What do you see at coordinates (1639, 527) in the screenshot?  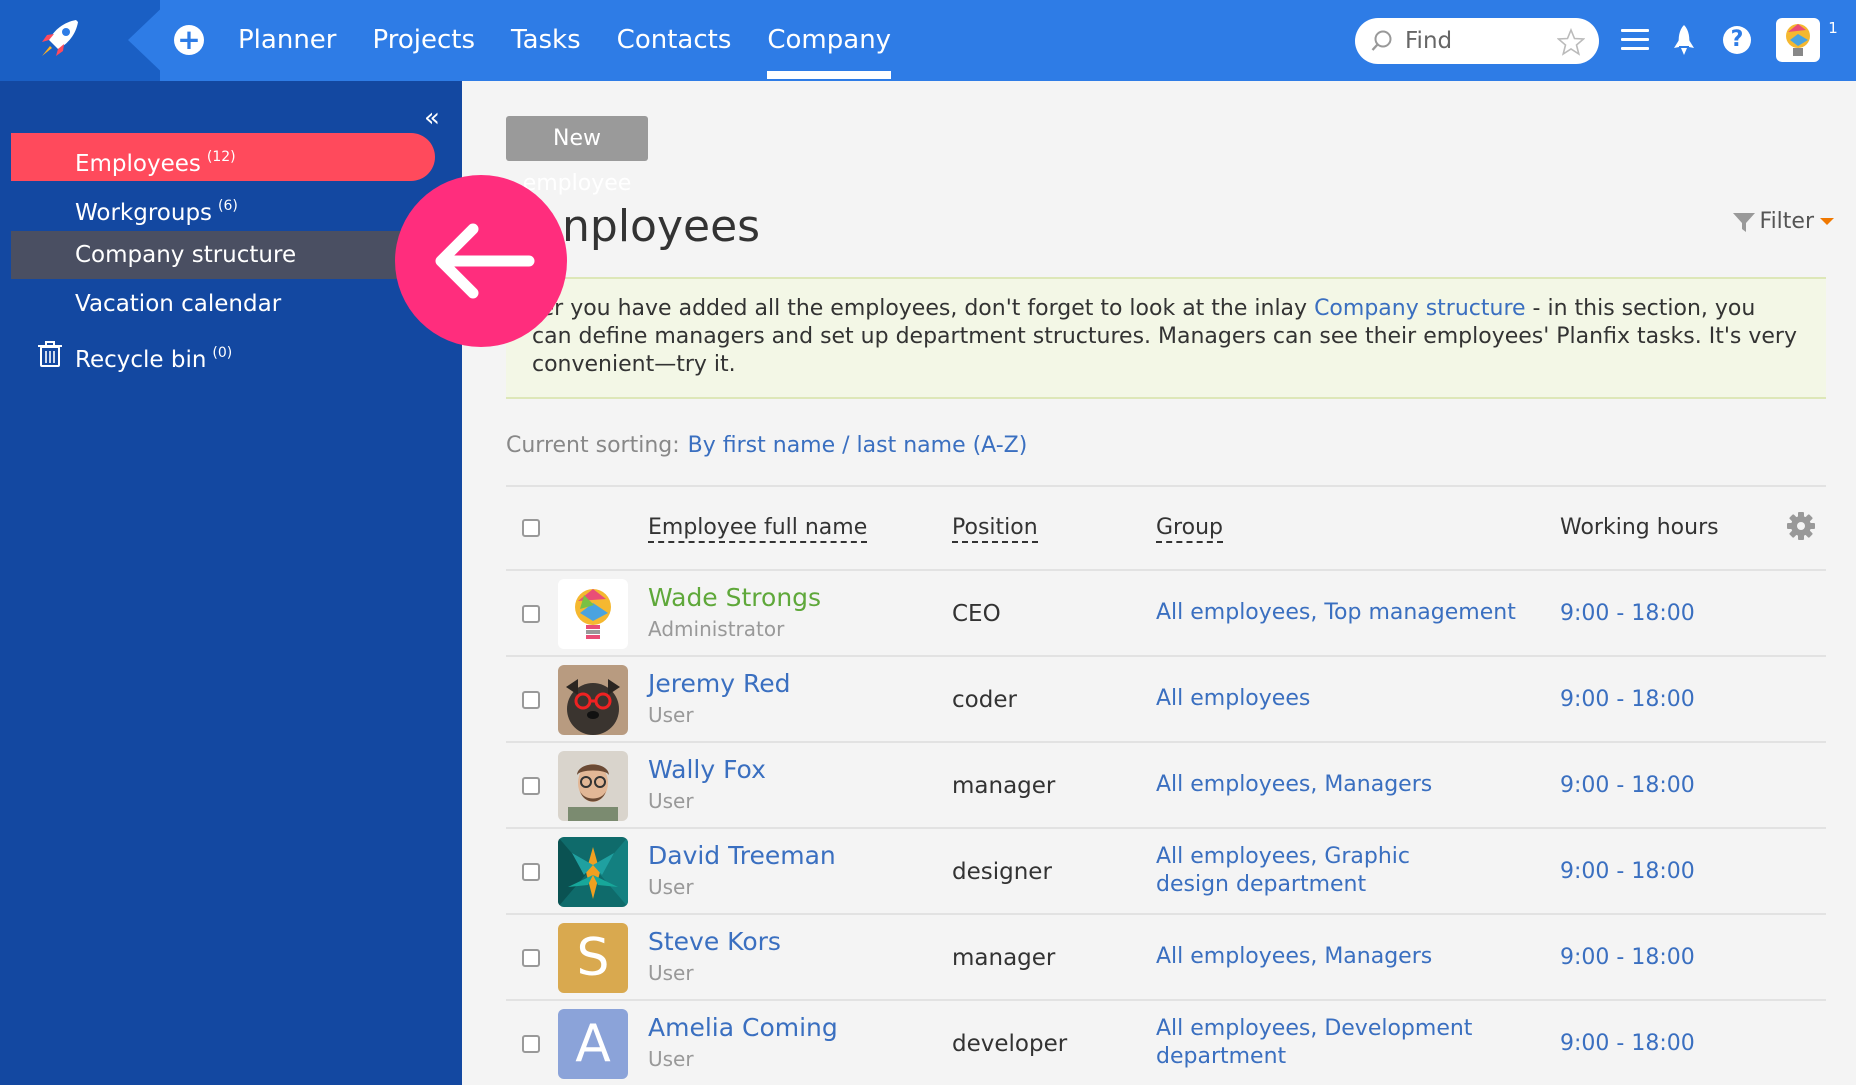 I see `column-header-working-hours: Working hours` at bounding box center [1639, 527].